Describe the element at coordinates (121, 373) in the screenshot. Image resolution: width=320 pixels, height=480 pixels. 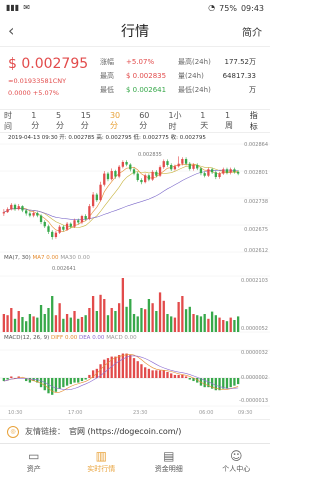
I see `dea-line` at that location.